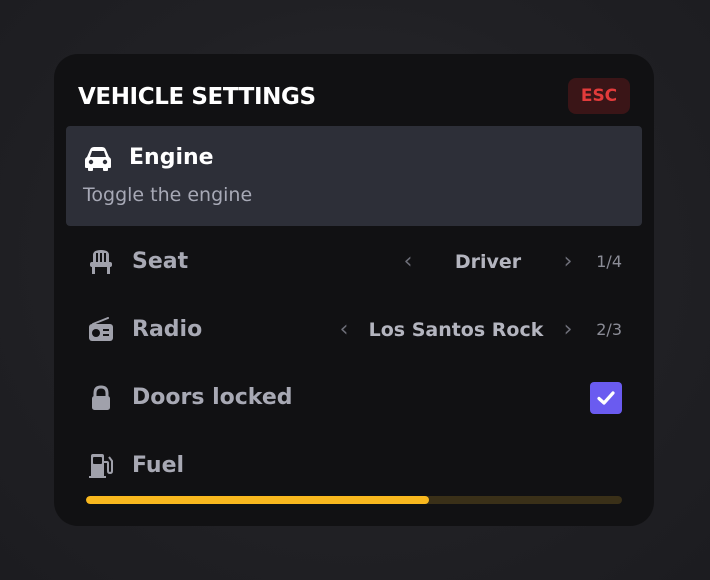  I want to click on checkmark-icon, so click(606, 398).